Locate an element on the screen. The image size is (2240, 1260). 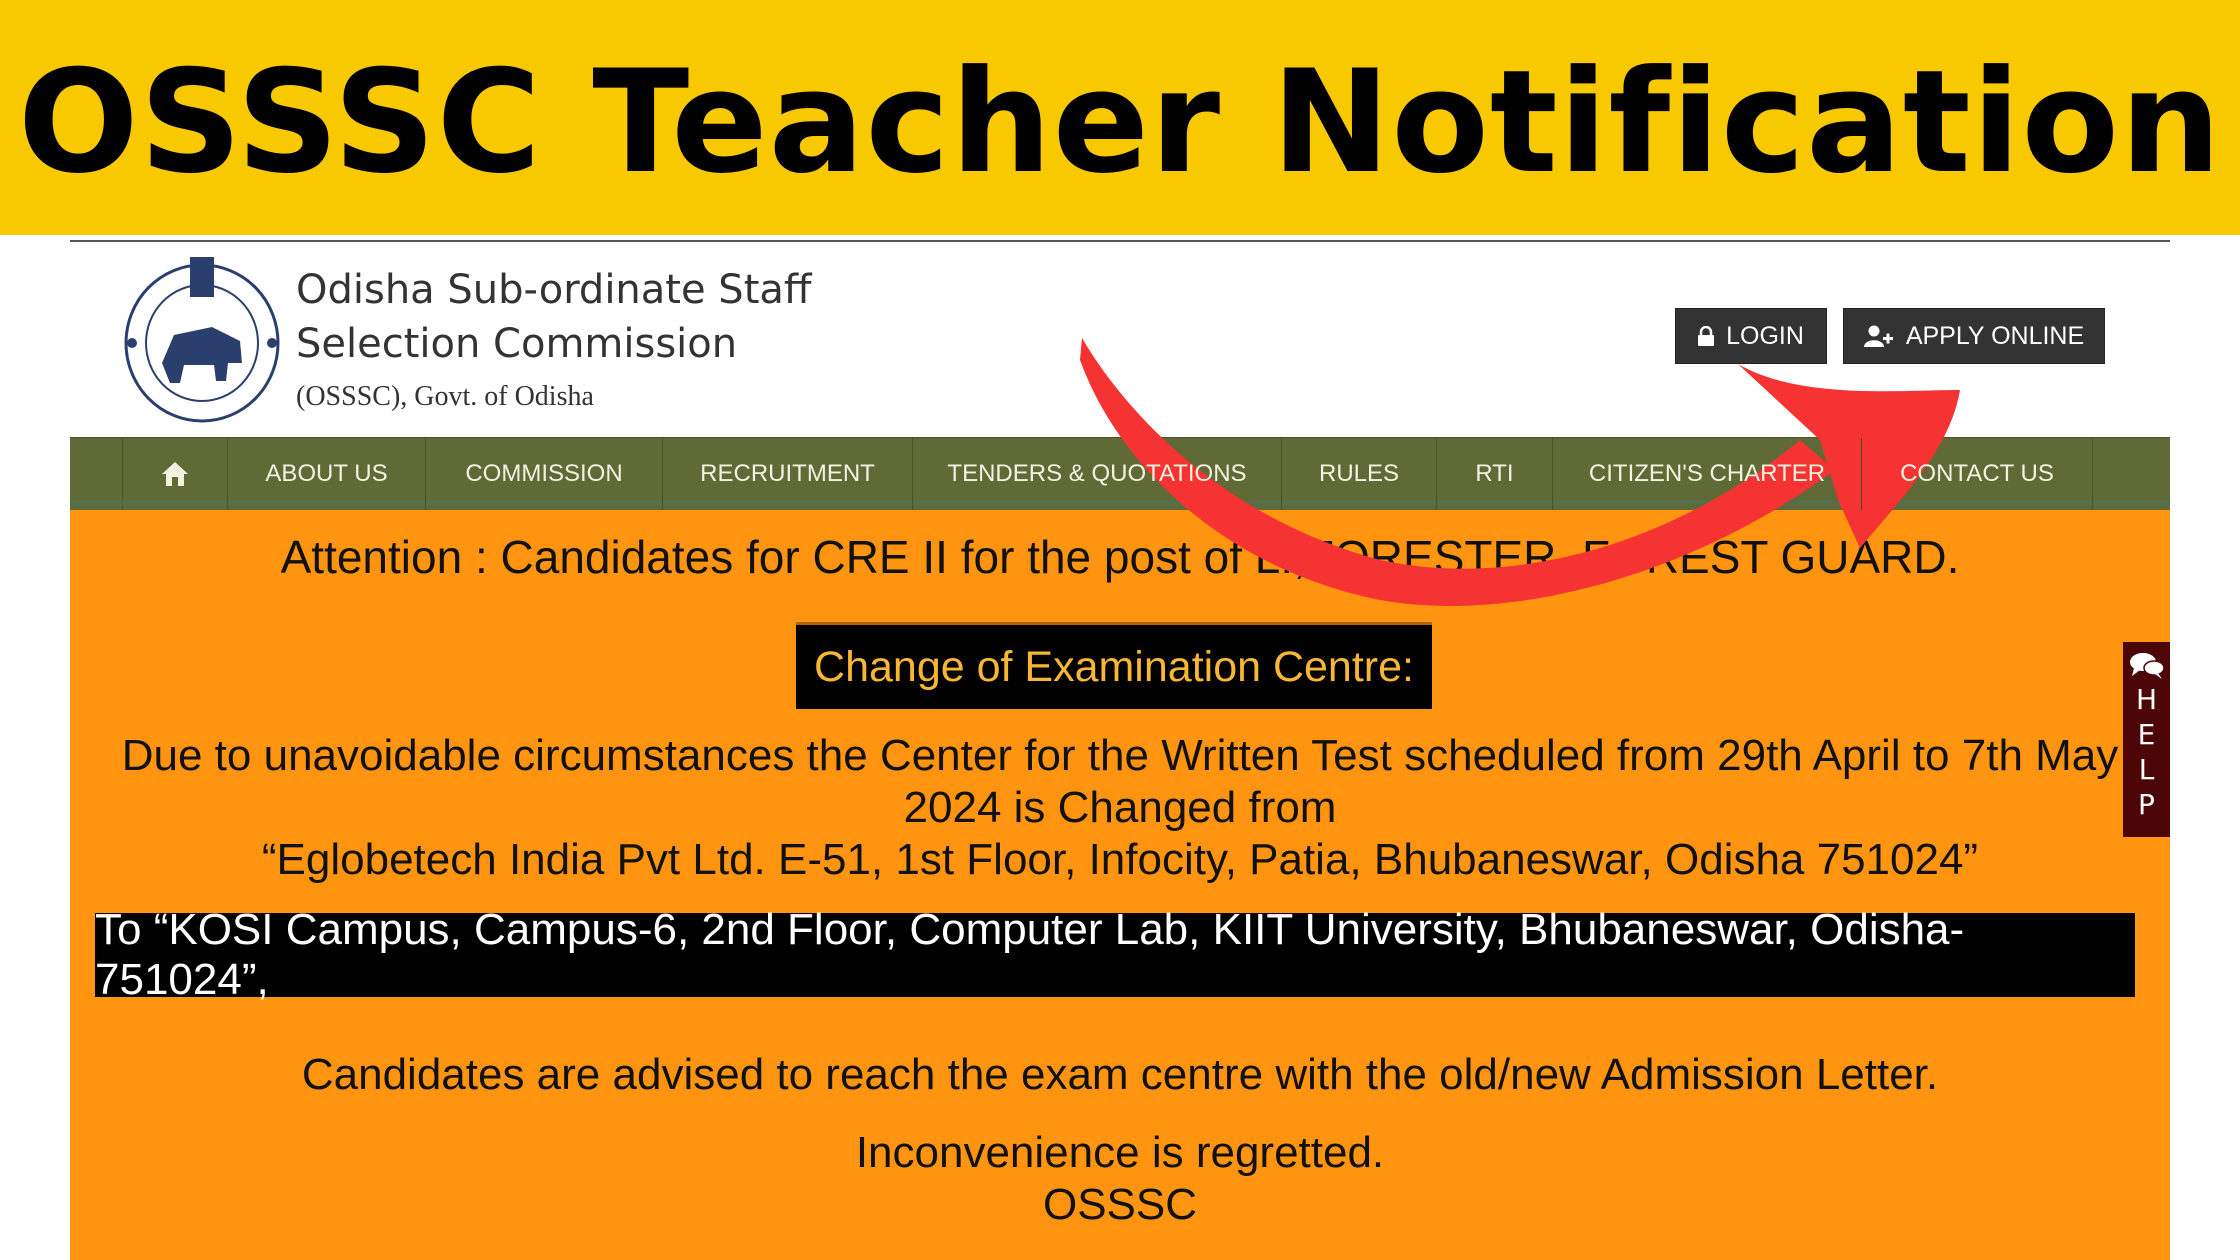
home-icon is located at coordinates (175, 474).